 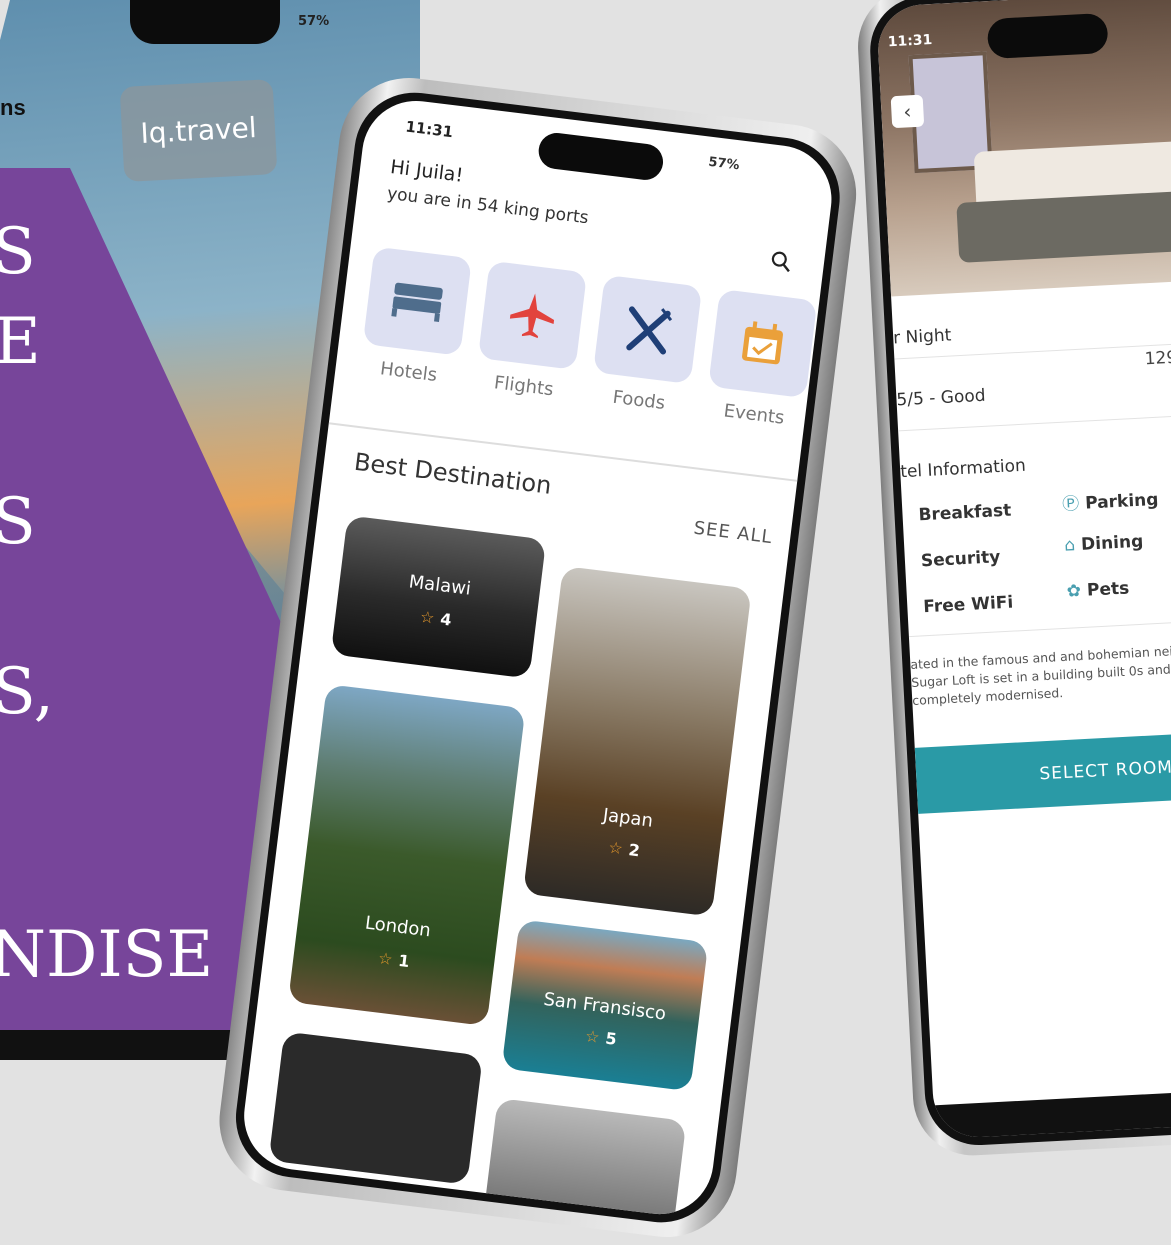 I want to click on destination-card-san-fransisco: San Fransisco ☆ 5, so click(x=605, y=1005).